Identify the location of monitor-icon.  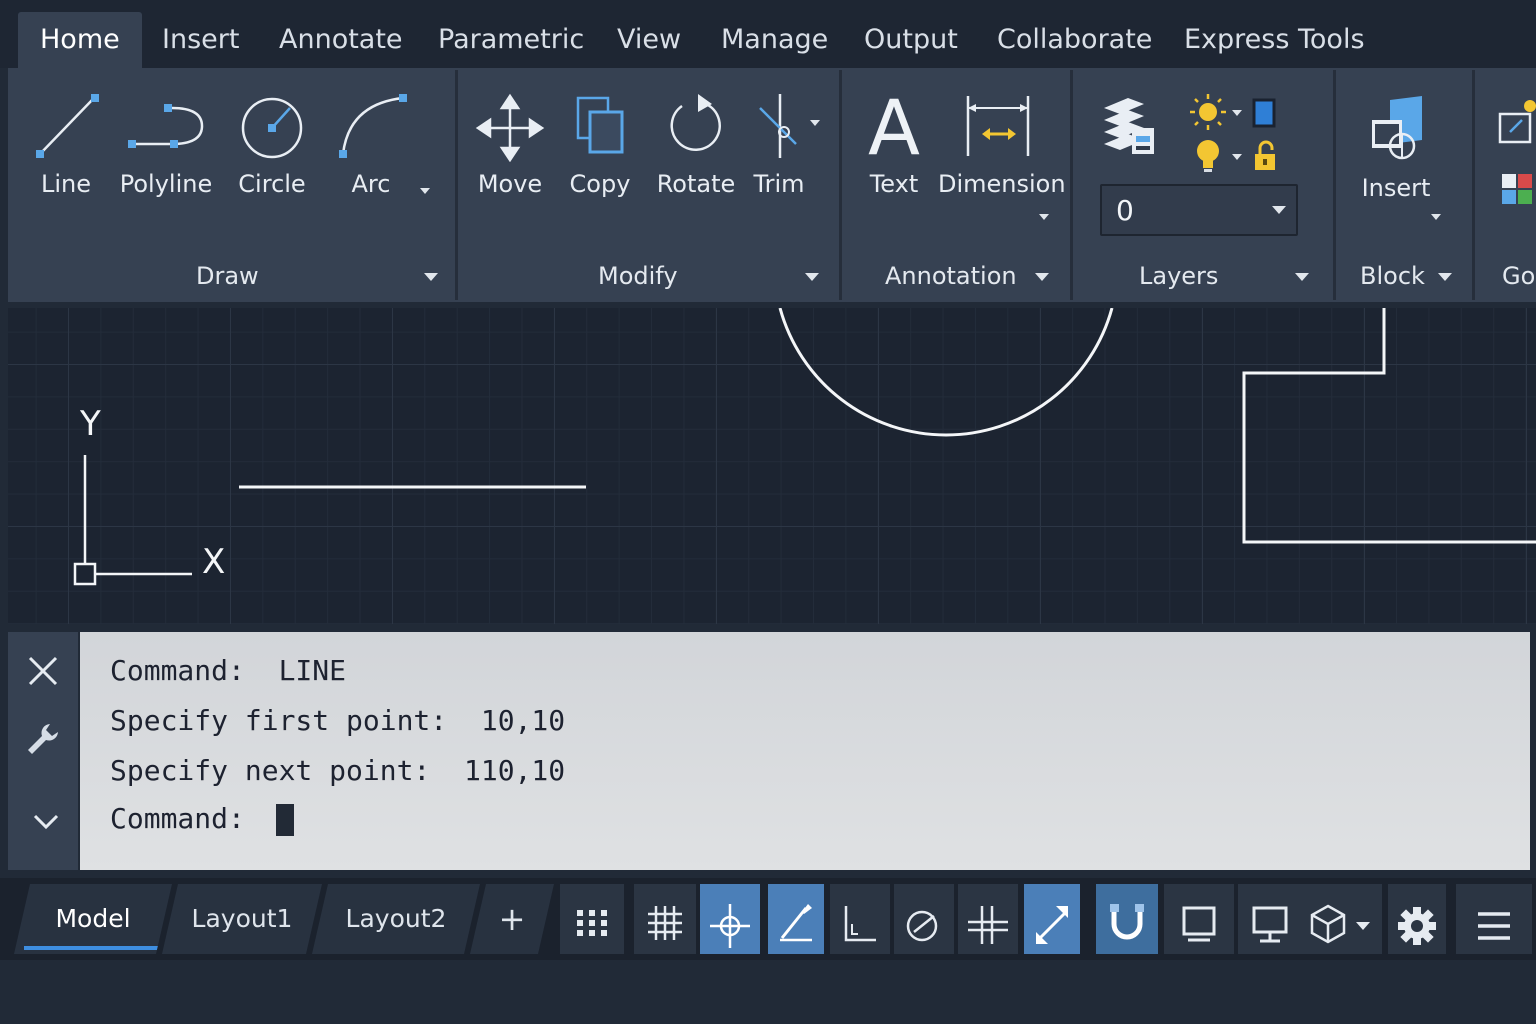
(1199, 924).